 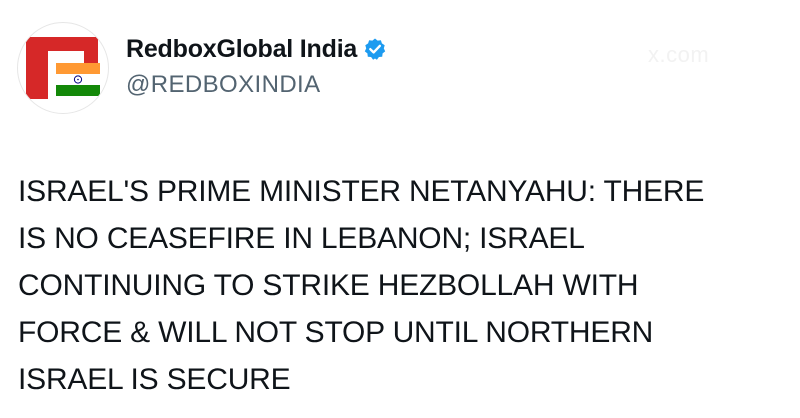 I want to click on redbox-india-logo-icon, so click(x=63, y=68).